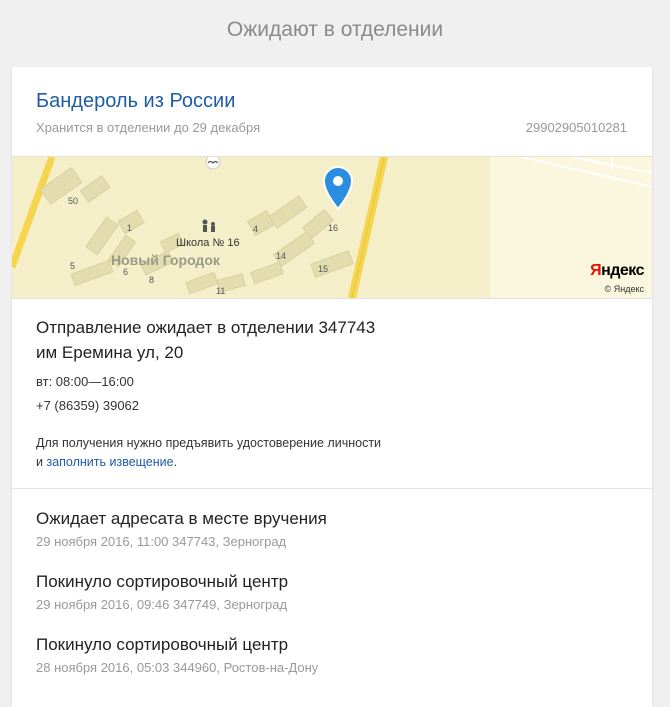 The height and width of the screenshot is (707, 670). What do you see at coordinates (34, 213) in the screenshot?
I see `map-road` at bounding box center [34, 213].